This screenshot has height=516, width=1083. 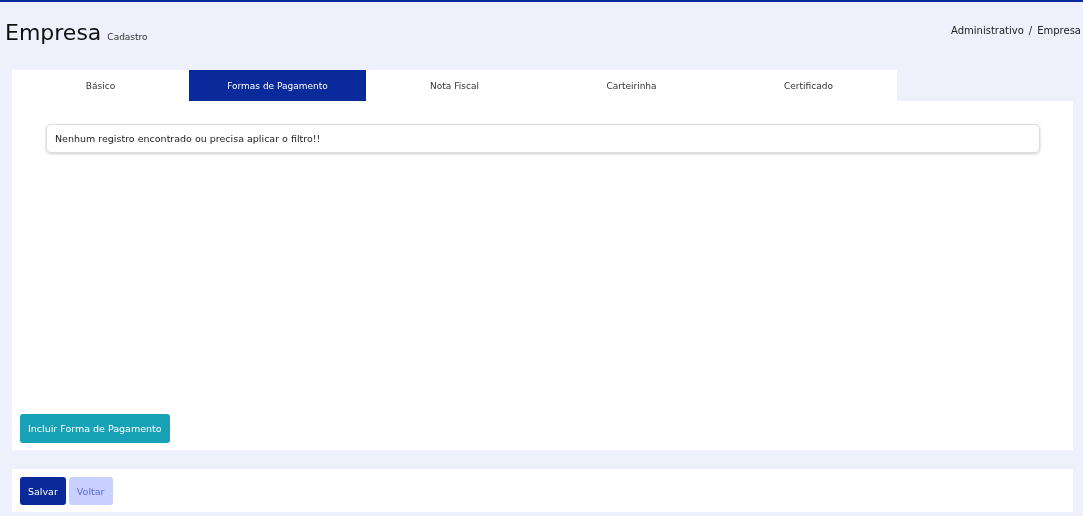 I want to click on tab: Formas de Pagamento, so click(x=277, y=85).